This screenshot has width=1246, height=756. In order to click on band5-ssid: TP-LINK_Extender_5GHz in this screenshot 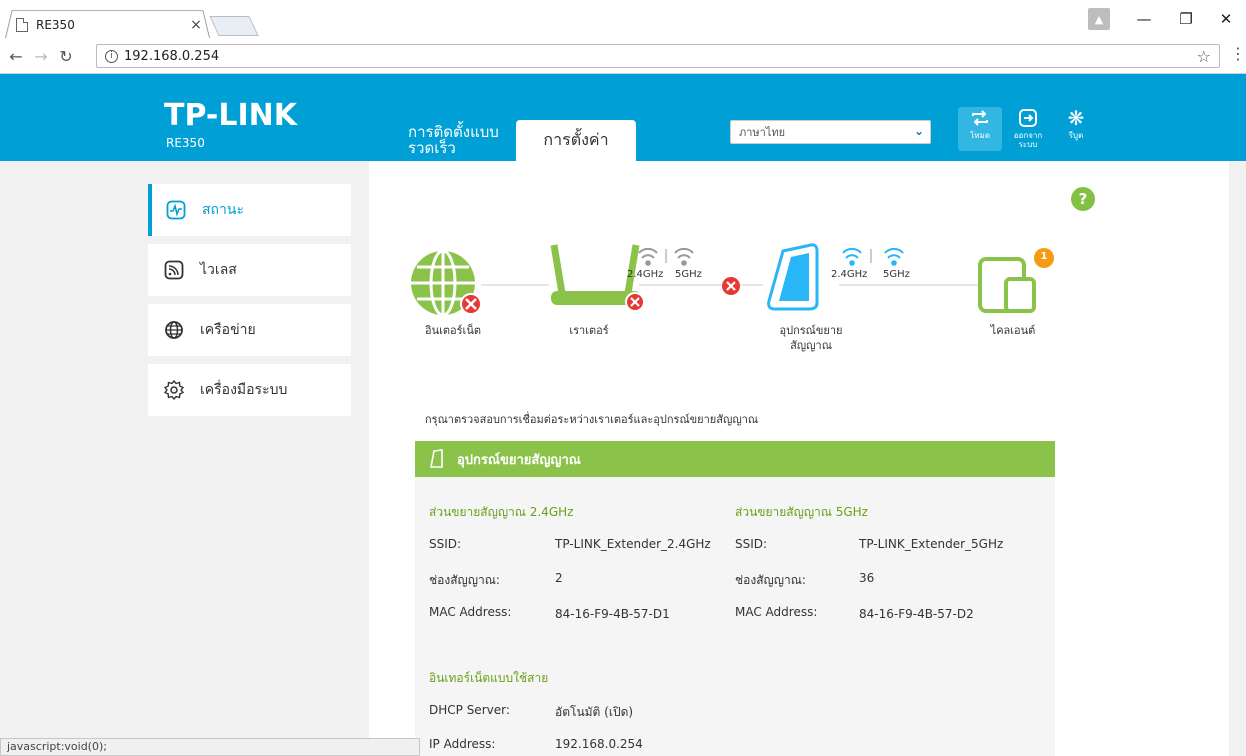, I will do `click(931, 544)`.